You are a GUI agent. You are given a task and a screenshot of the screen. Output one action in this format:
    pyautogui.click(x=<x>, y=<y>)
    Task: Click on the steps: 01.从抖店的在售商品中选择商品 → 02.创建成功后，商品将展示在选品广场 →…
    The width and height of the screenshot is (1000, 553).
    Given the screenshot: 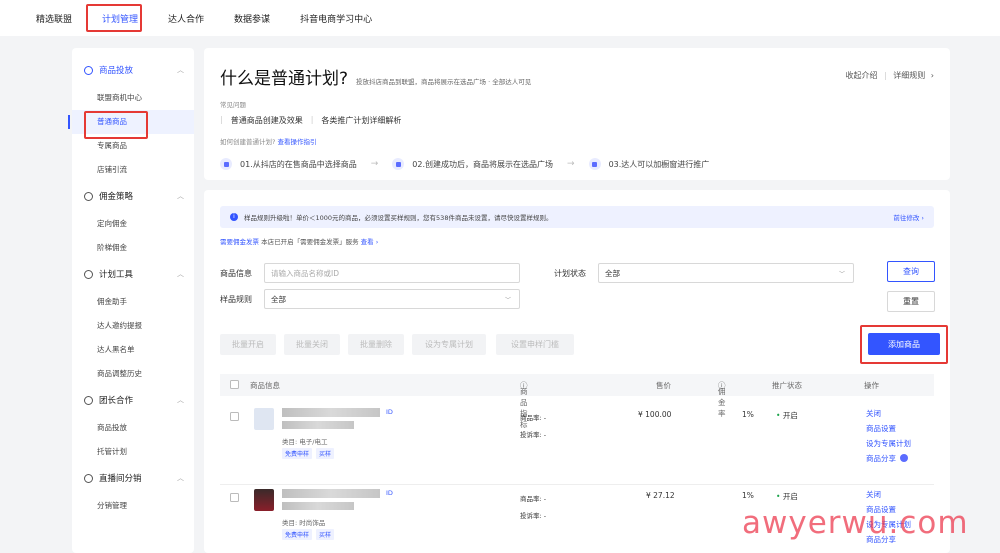 What is the action you would take?
    pyautogui.click(x=577, y=164)
    